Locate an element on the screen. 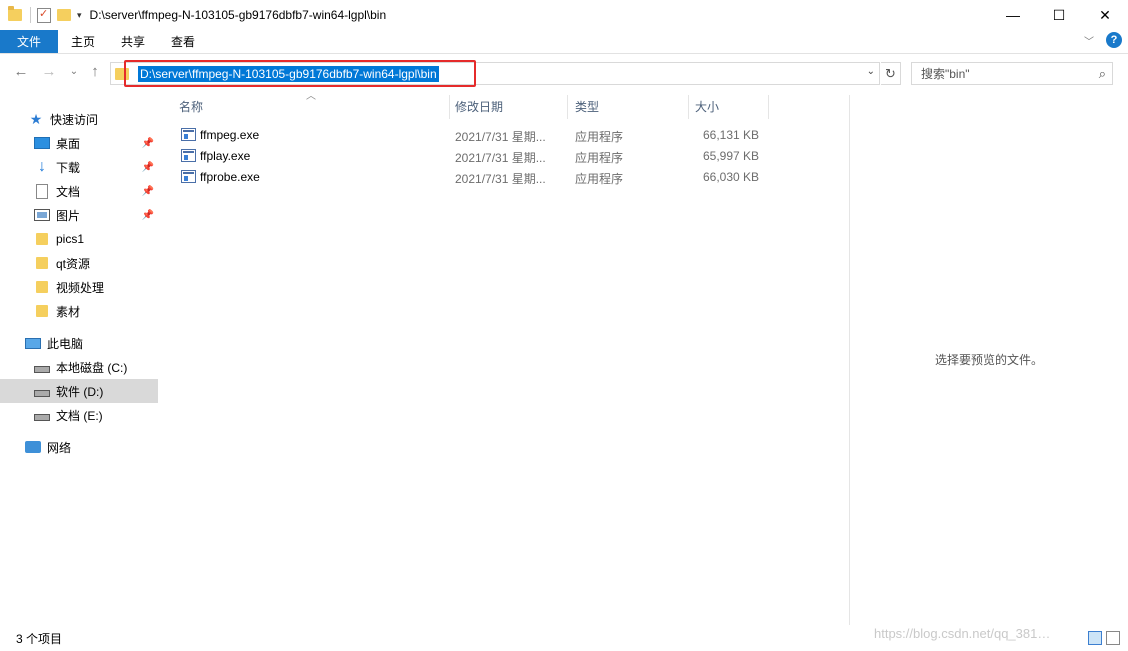  desktop-icon is located at coordinates (42, 143).